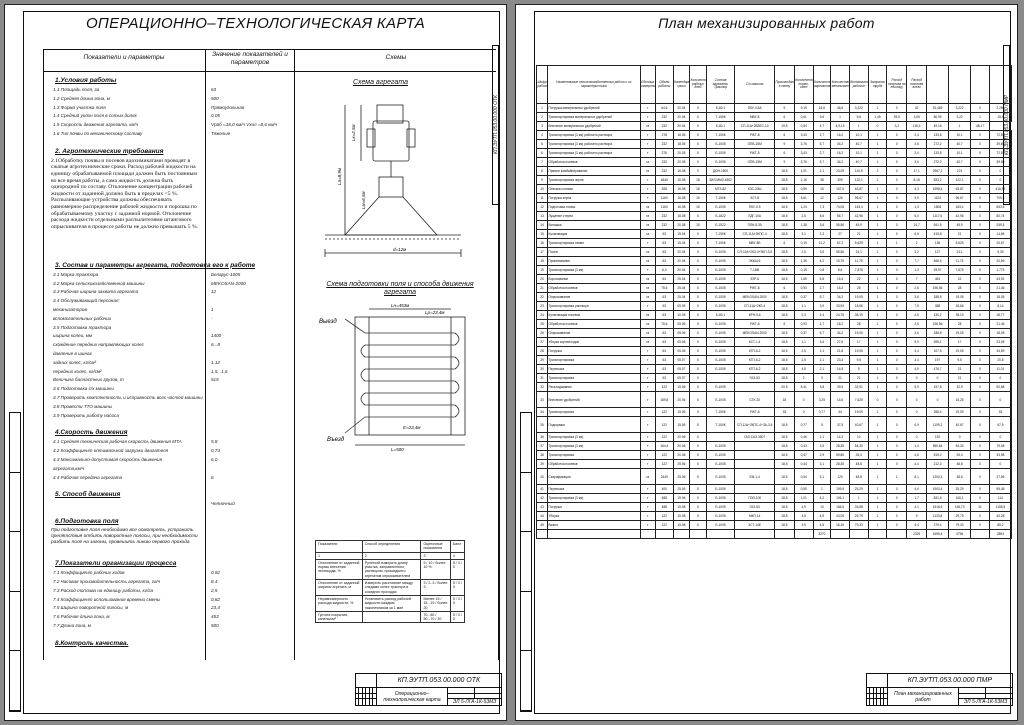  Describe the element at coordinates (648, 437) in the screenshot. I see `table-cell: т` at that location.